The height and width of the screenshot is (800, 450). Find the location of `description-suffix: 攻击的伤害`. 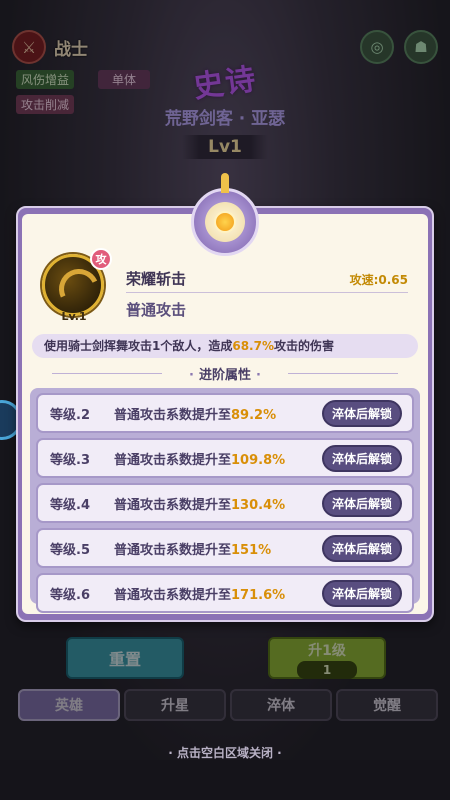

description-suffix: 攻击的伤害 is located at coordinates (304, 346).